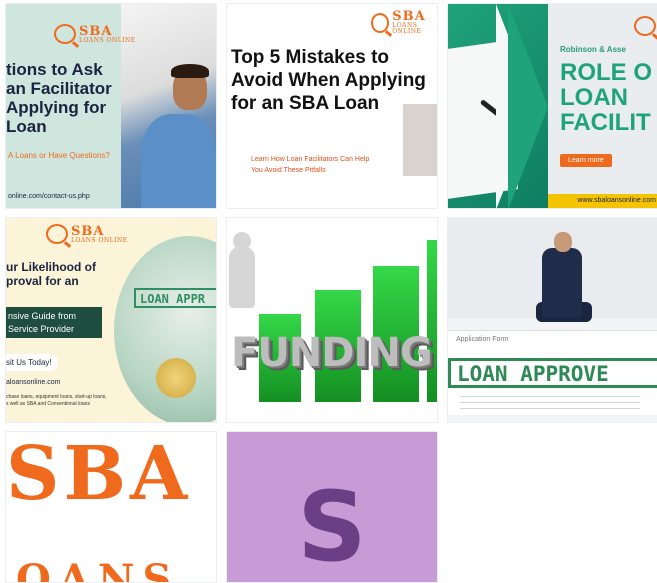 The image size is (657, 583). What do you see at coordinates (332, 353) in the screenshot?
I see `funding-word: FUNDING` at bounding box center [332, 353].